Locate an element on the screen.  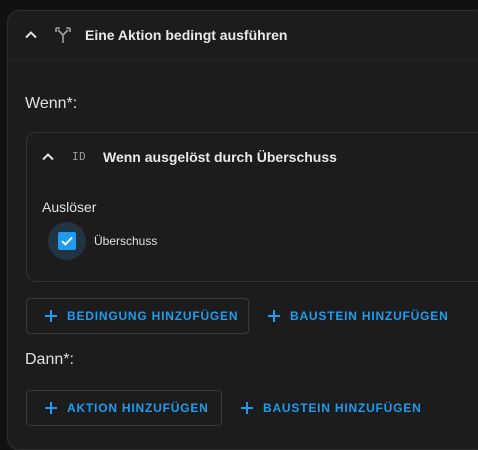
if-section-label: Wenn*: is located at coordinates (51, 103).